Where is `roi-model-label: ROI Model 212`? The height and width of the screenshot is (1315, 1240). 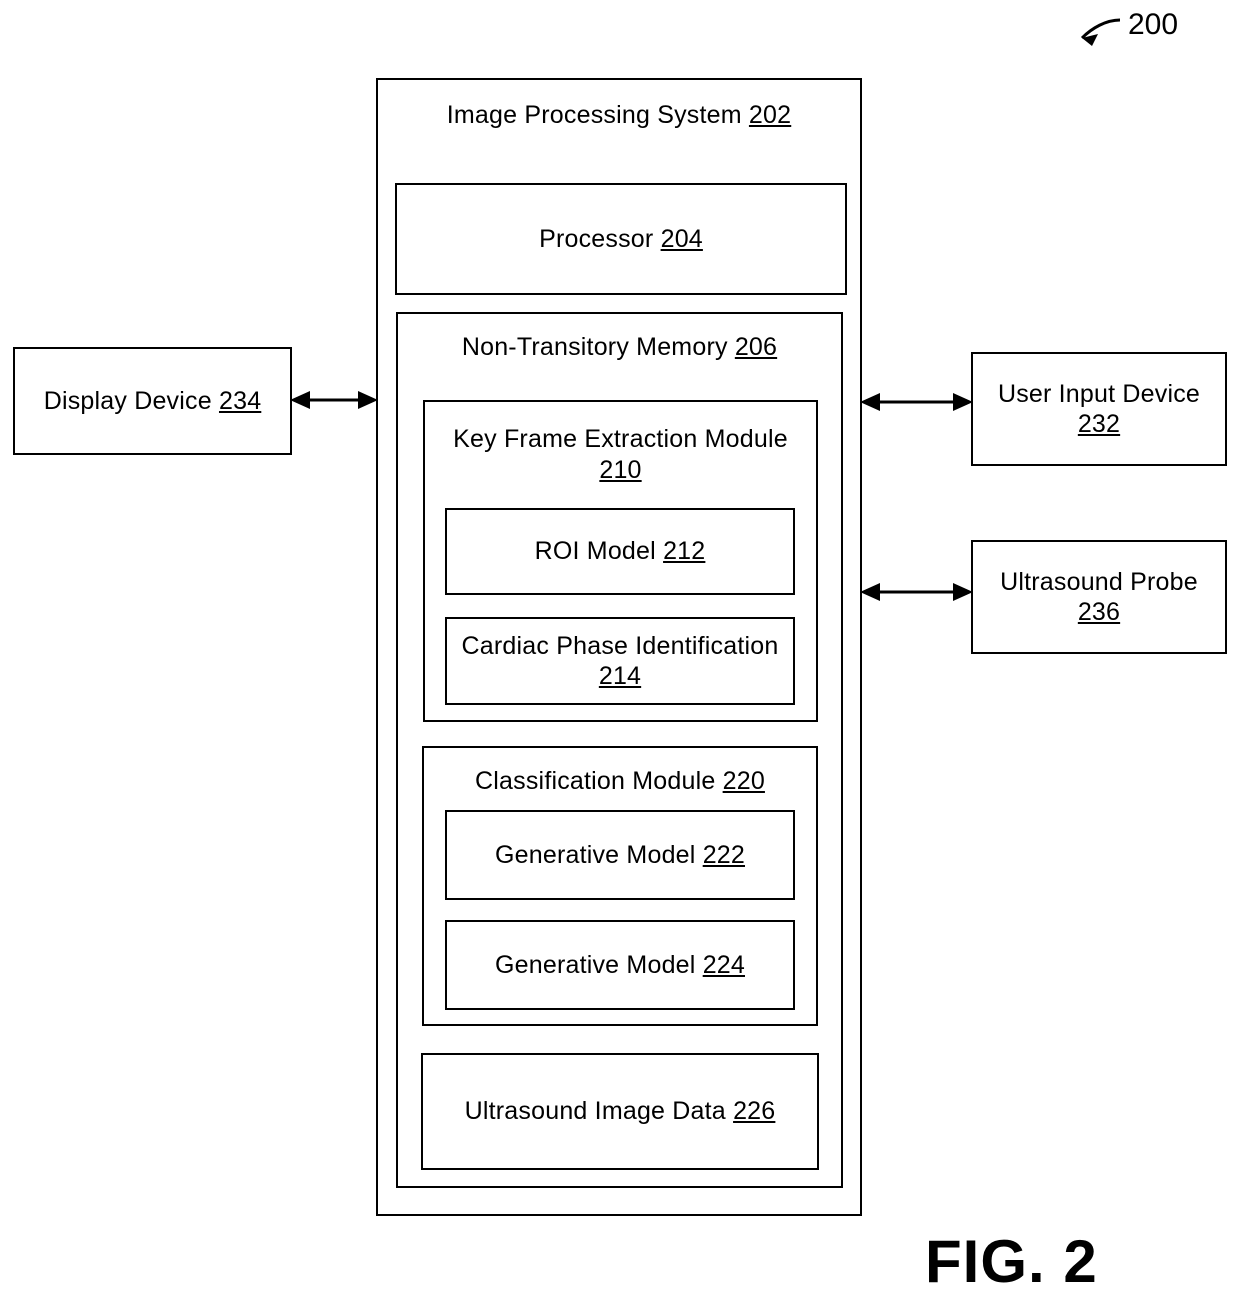 roi-model-label: ROI Model 212 is located at coordinates (620, 551).